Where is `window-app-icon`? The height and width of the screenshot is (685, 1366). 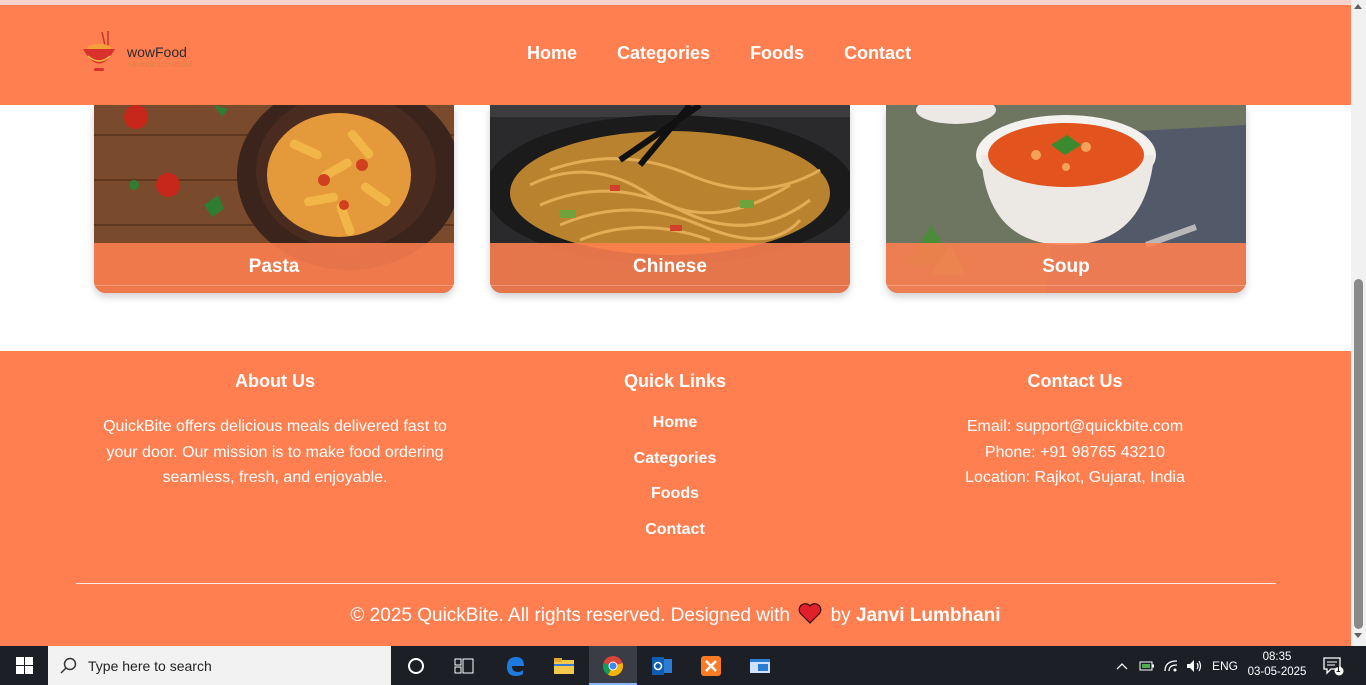
window-app-icon is located at coordinates (760, 665).